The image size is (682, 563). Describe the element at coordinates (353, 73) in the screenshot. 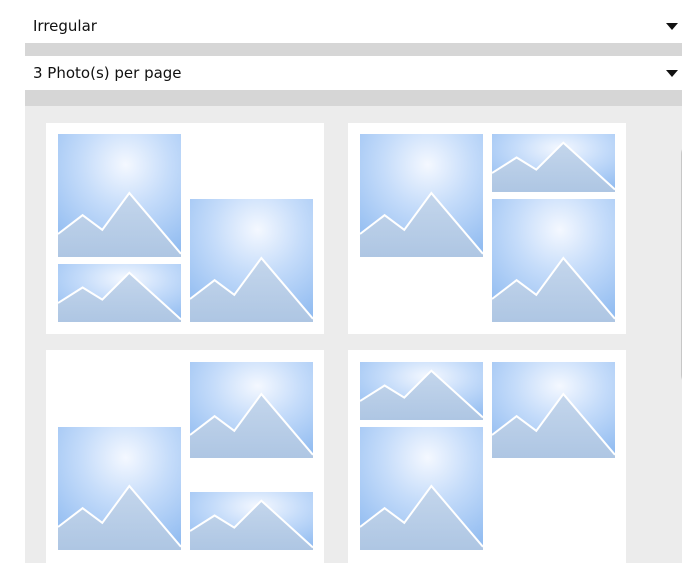

I see `photos-per-page-dropdown: 3 Photo(s) per page` at that location.